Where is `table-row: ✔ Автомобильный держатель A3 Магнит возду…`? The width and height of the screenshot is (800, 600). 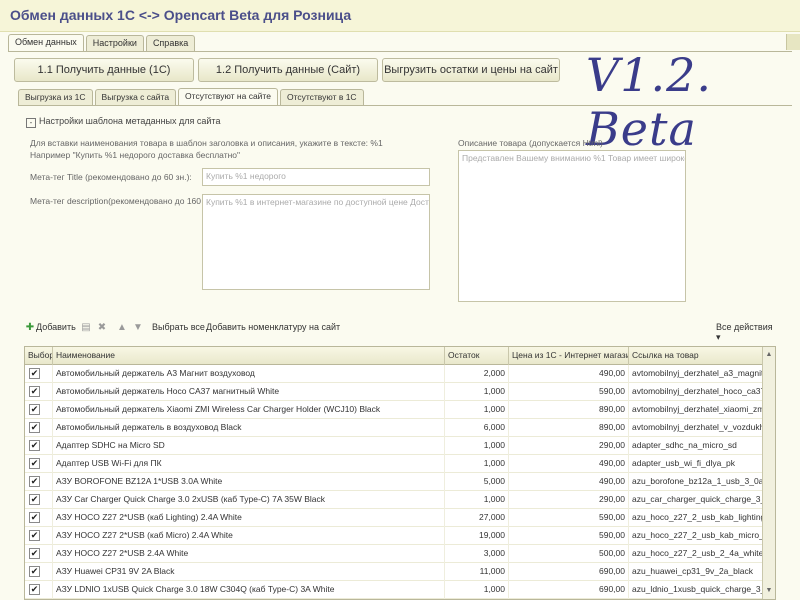 table-row: ✔ Автомобильный держатель A3 Магнит возду… is located at coordinates (394, 374).